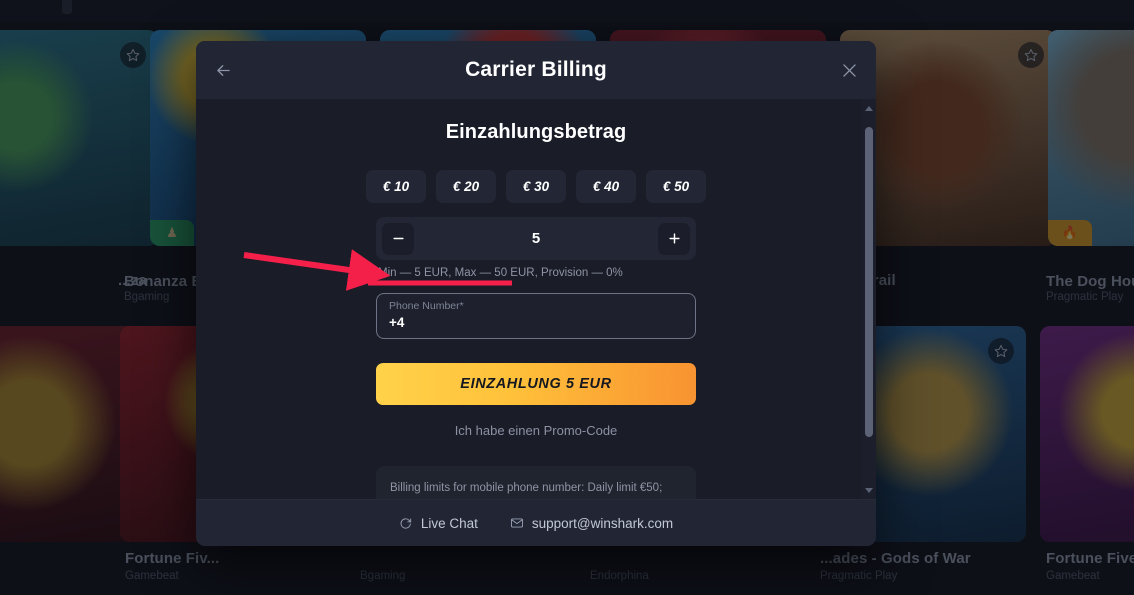 This screenshot has height=595, width=1134. Describe the element at coordinates (676, 186) in the screenshot. I see `amount-chip-50: € 50` at that location.